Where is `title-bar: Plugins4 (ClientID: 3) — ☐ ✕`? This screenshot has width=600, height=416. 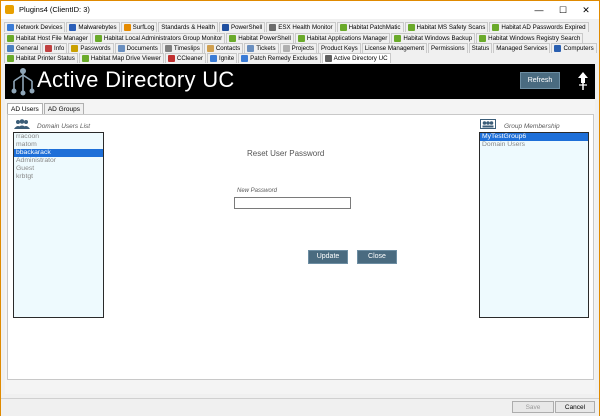
title-bar: Plugins4 (ClientID: 3) — ☐ ✕ is located at coordinates (300, 10).